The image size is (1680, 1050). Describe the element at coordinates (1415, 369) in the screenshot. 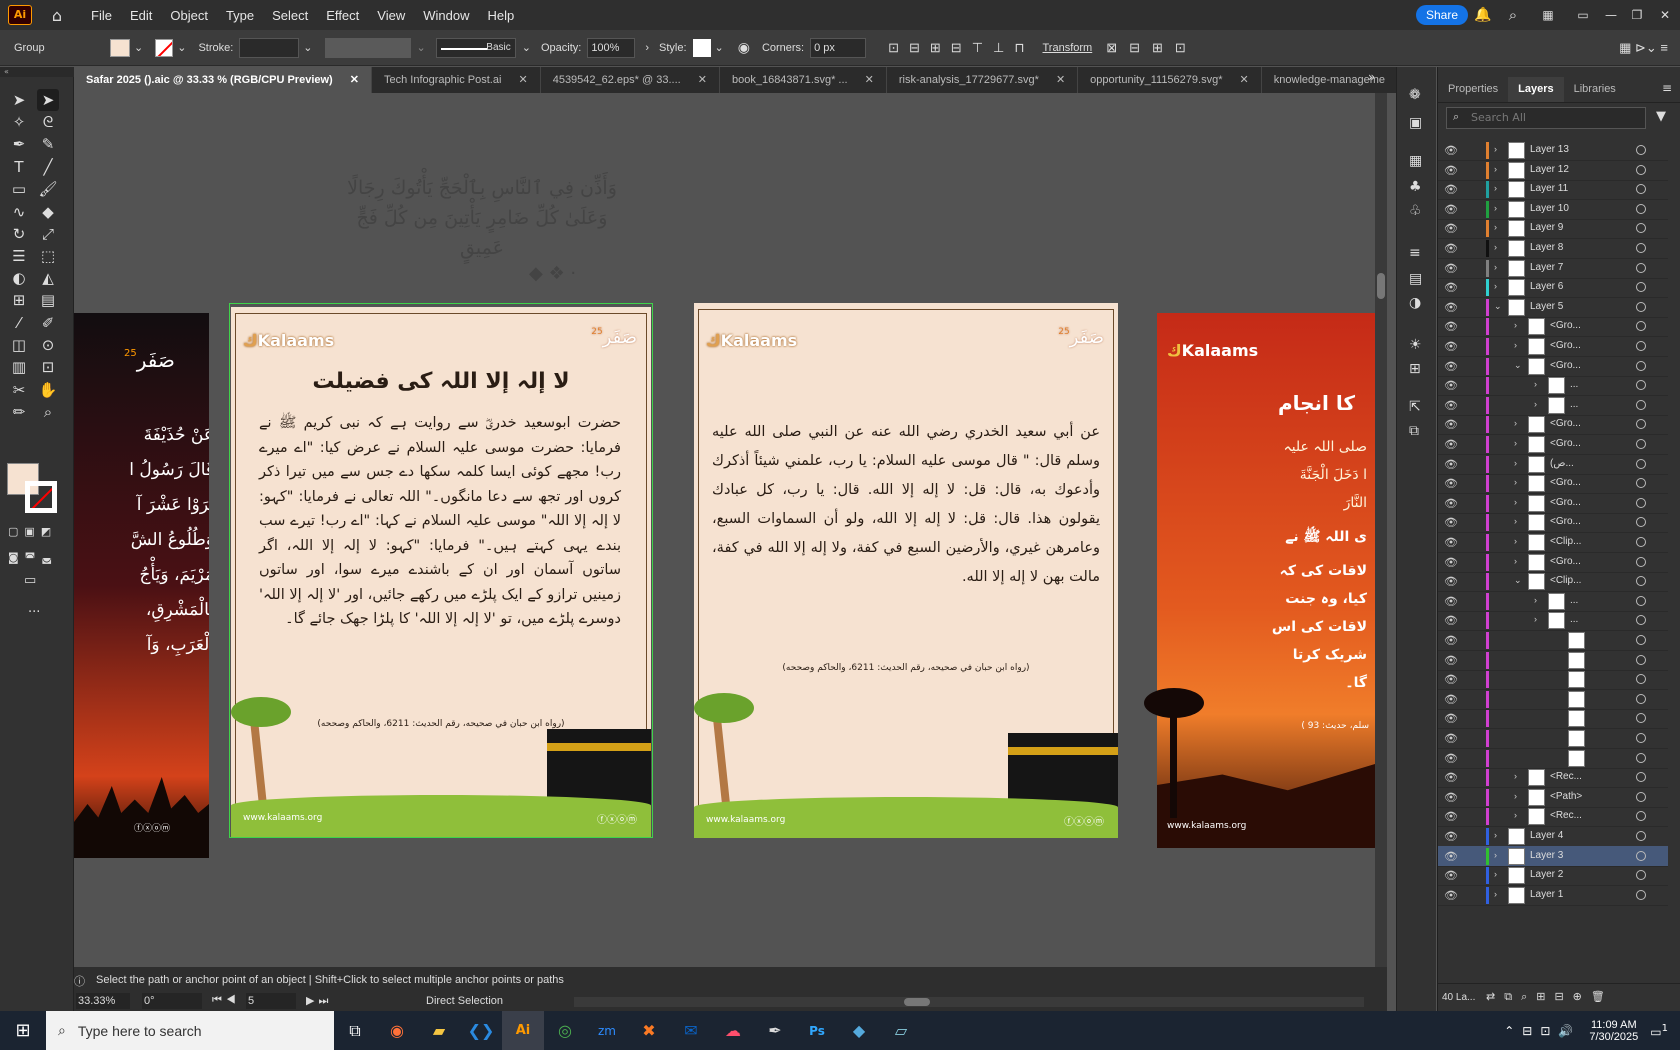

I see `align-panel-icon: ⊞` at that location.